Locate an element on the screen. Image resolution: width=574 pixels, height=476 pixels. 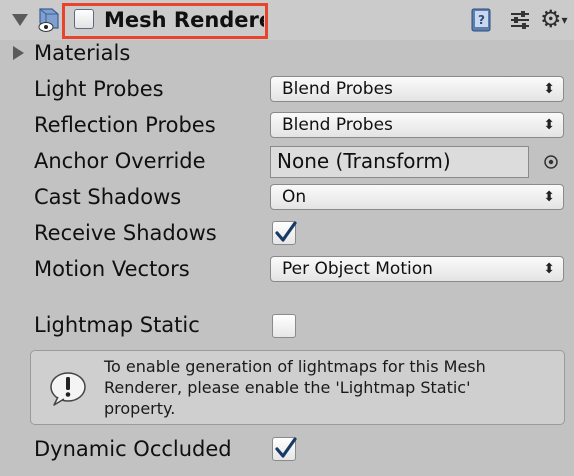
motion-vectors-dropdown: Per Object Motion ⬍ is located at coordinates (417, 269).